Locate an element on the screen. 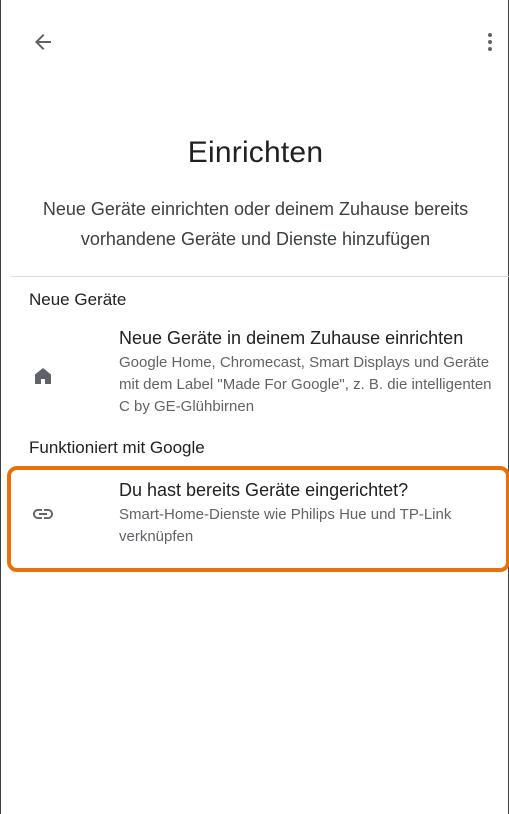  section-header-neue-geraete: Neue Geräte is located at coordinates (78, 299).